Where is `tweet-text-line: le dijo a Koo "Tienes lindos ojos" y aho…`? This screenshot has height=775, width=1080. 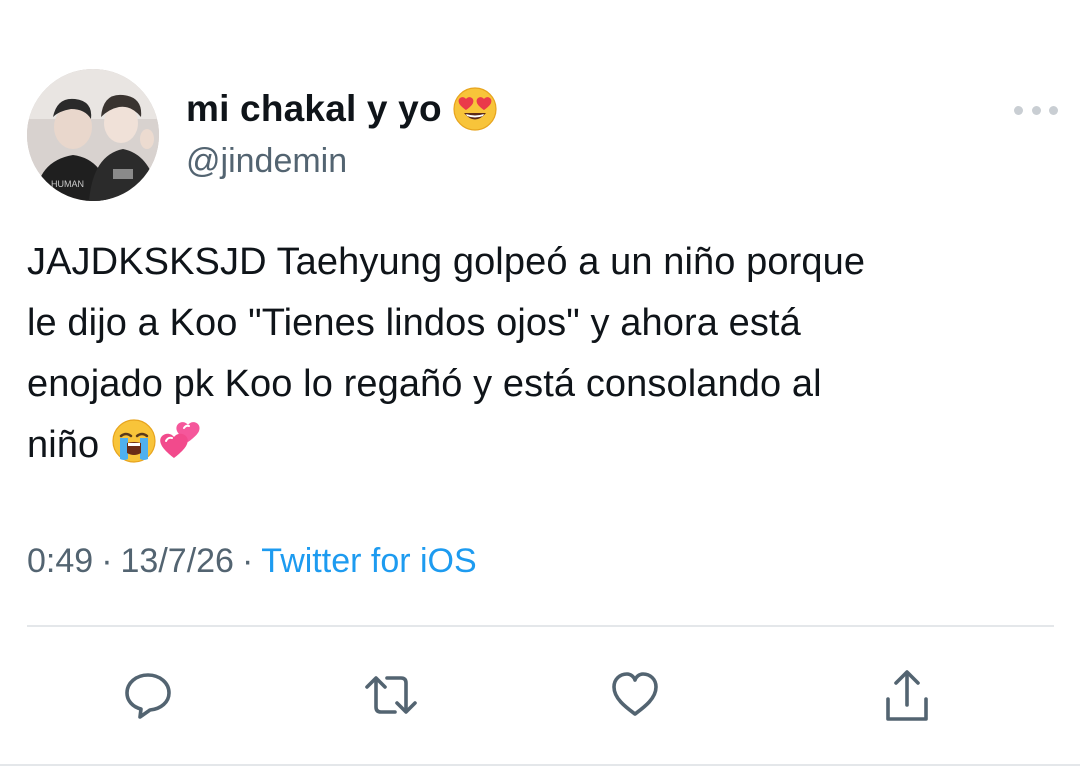 tweet-text-line: le dijo a Koo "Tienes lindos ojos" y aho… is located at coordinates (414, 323).